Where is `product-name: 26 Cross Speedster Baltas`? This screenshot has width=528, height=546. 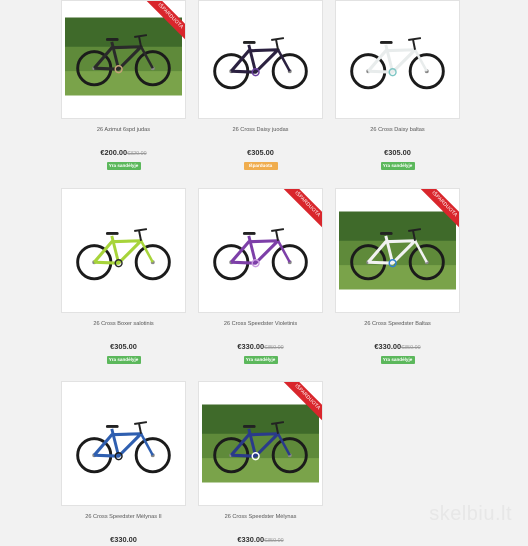 product-name: 26 Cross Speedster Baltas is located at coordinates (397, 324).